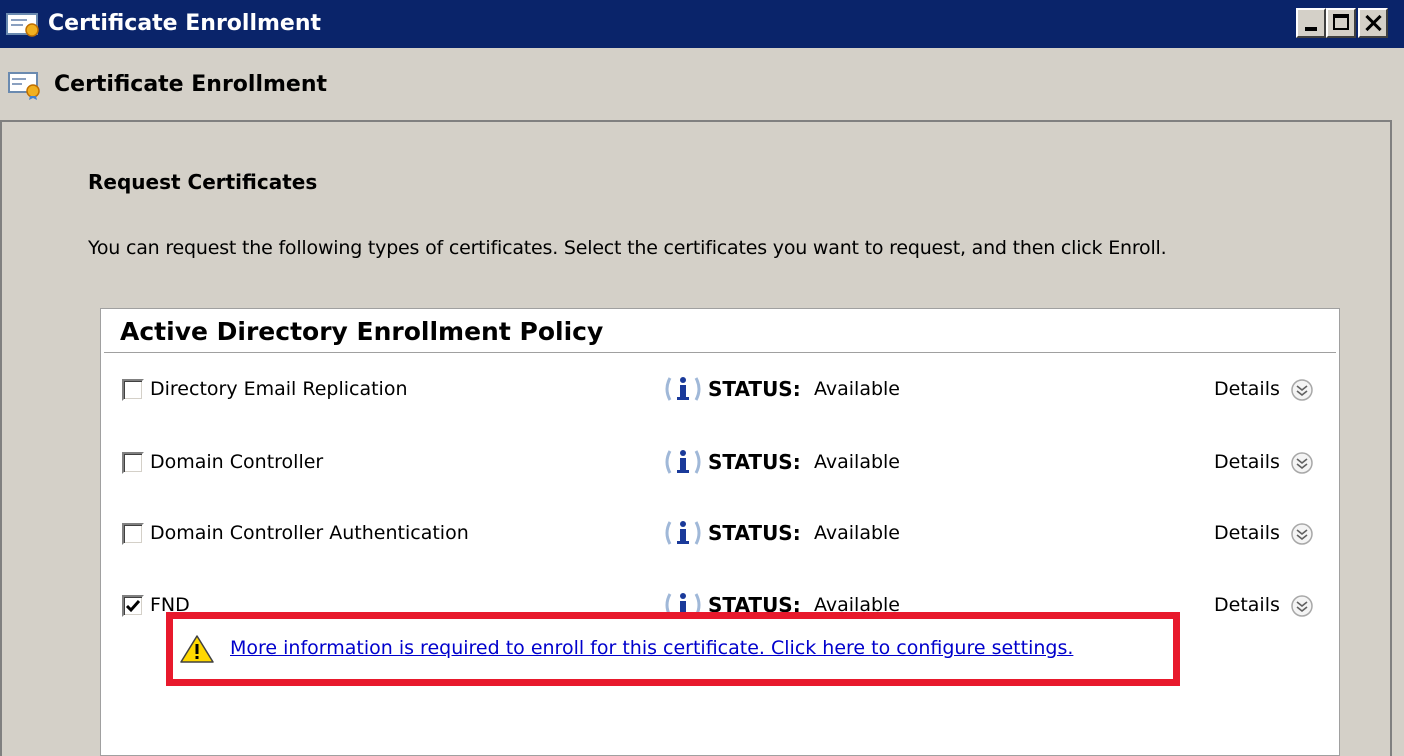 Image resolution: width=1404 pixels, height=756 pixels. What do you see at coordinates (702, 24) in the screenshot?
I see `window-titlebar: Certificate Enrollment` at bounding box center [702, 24].